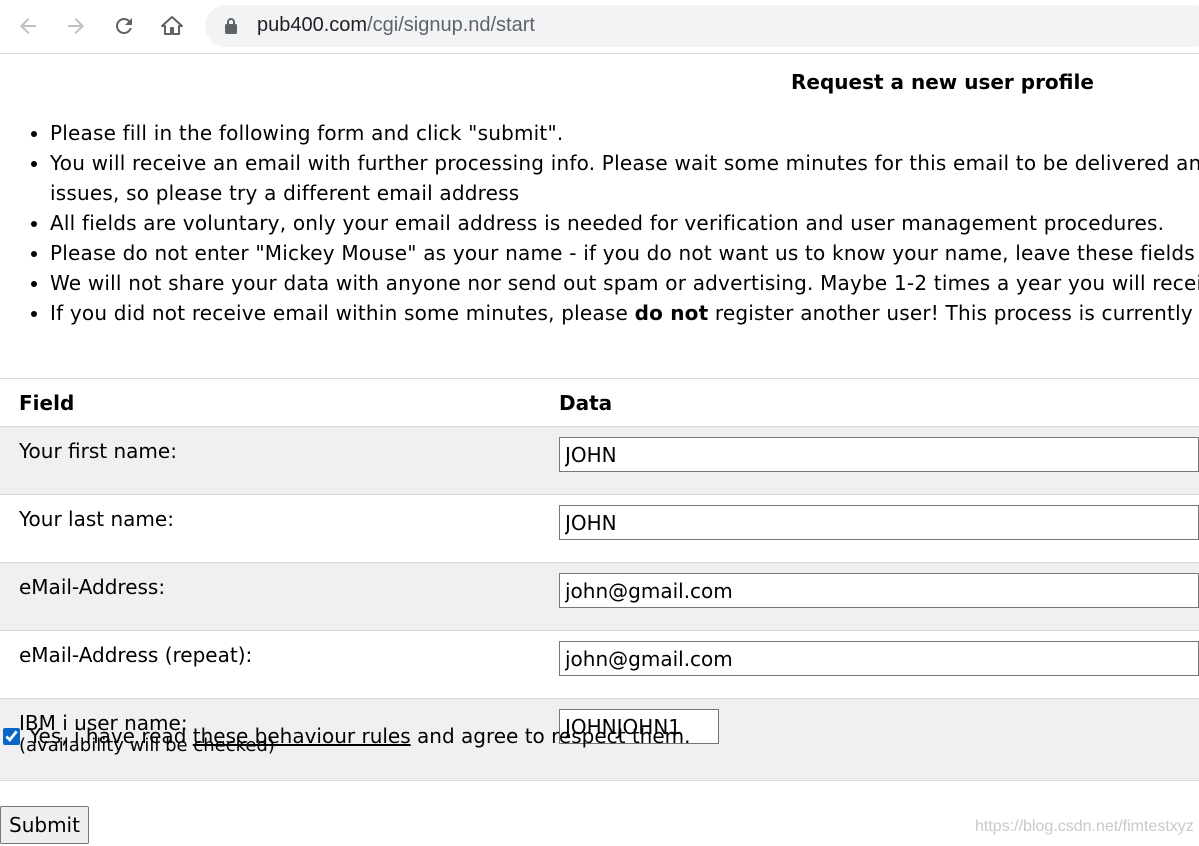  What do you see at coordinates (879, 658) in the screenshot?
I see `email-repeat-input` at bounding box center [879, 658].